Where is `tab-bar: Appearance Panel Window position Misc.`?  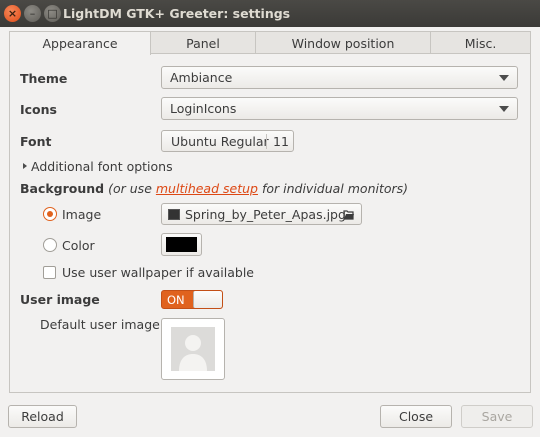 tab-bar: Appearance Panel Window position Misc. is located at coordinates (270, 43).